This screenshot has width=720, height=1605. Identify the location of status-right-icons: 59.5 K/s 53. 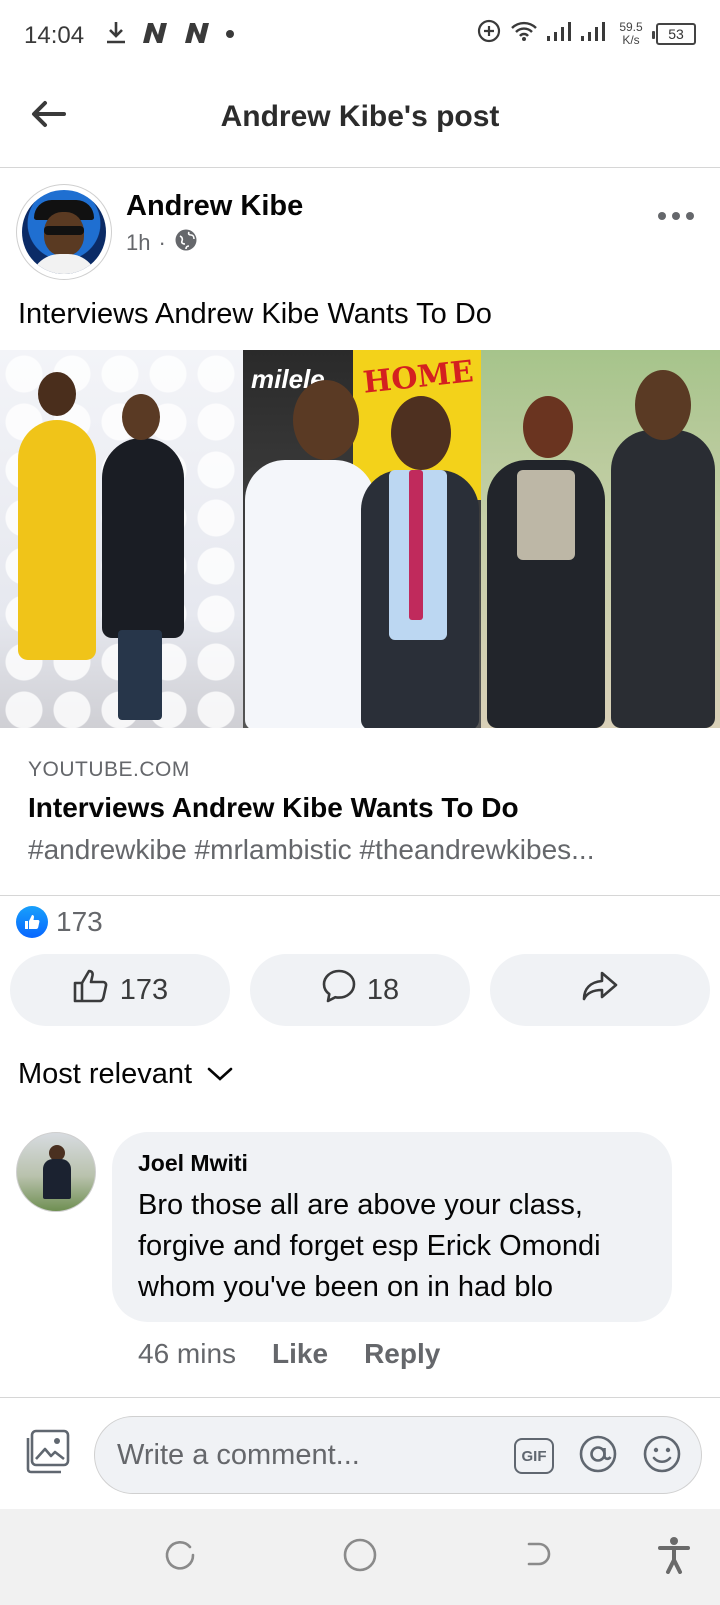
(586, 33).